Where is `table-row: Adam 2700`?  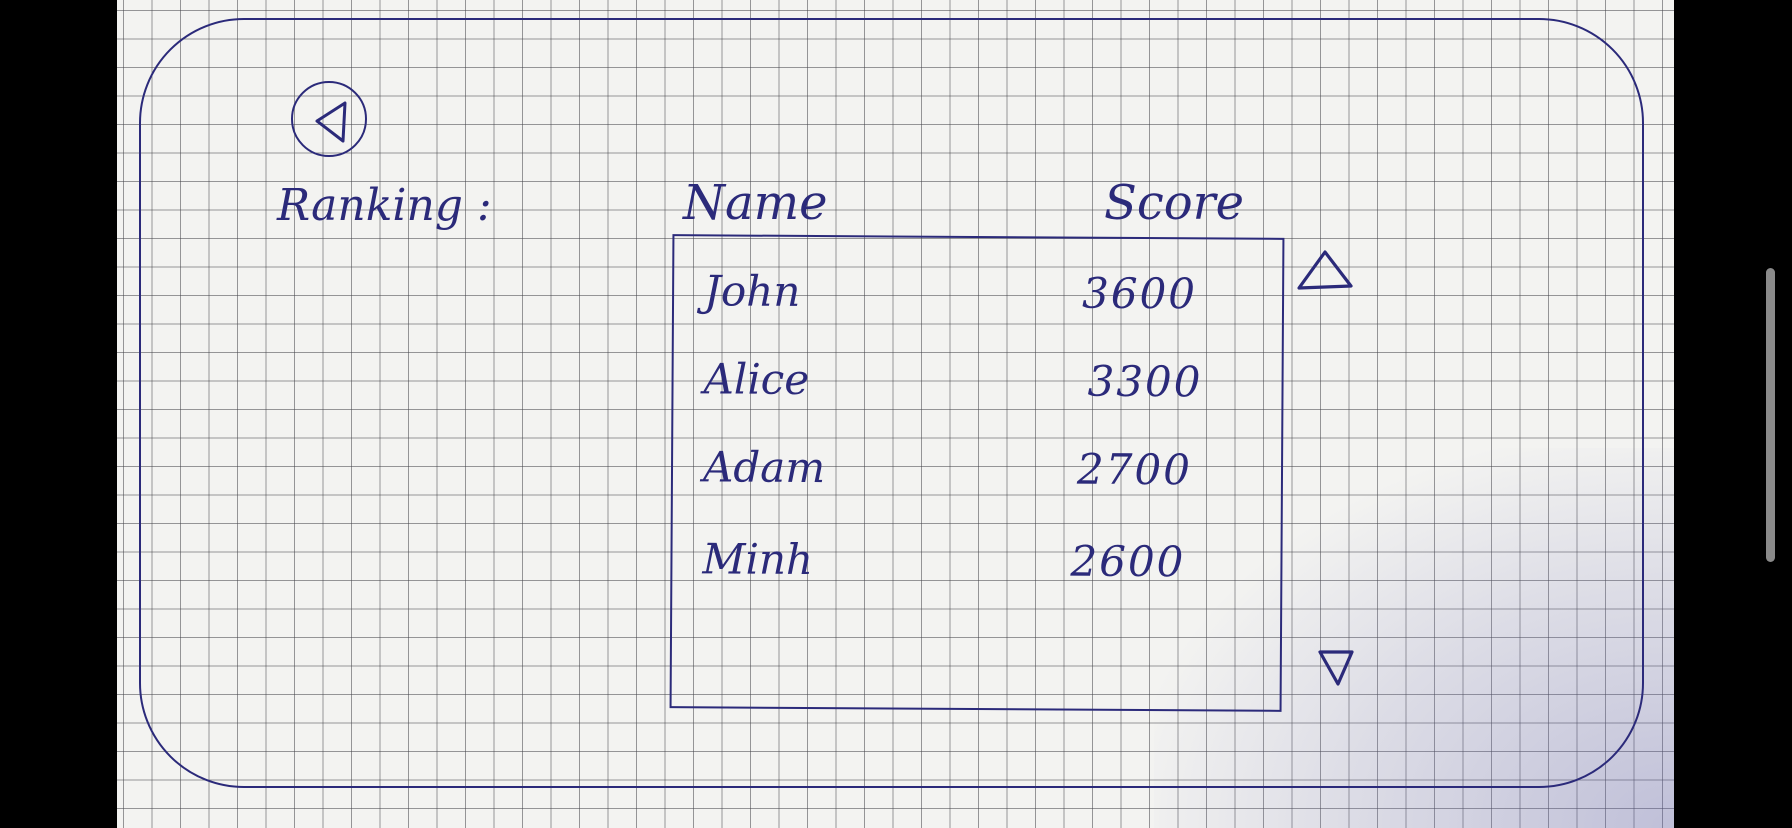 table-row: Adam 2700 is located at coordinates (977, 474).